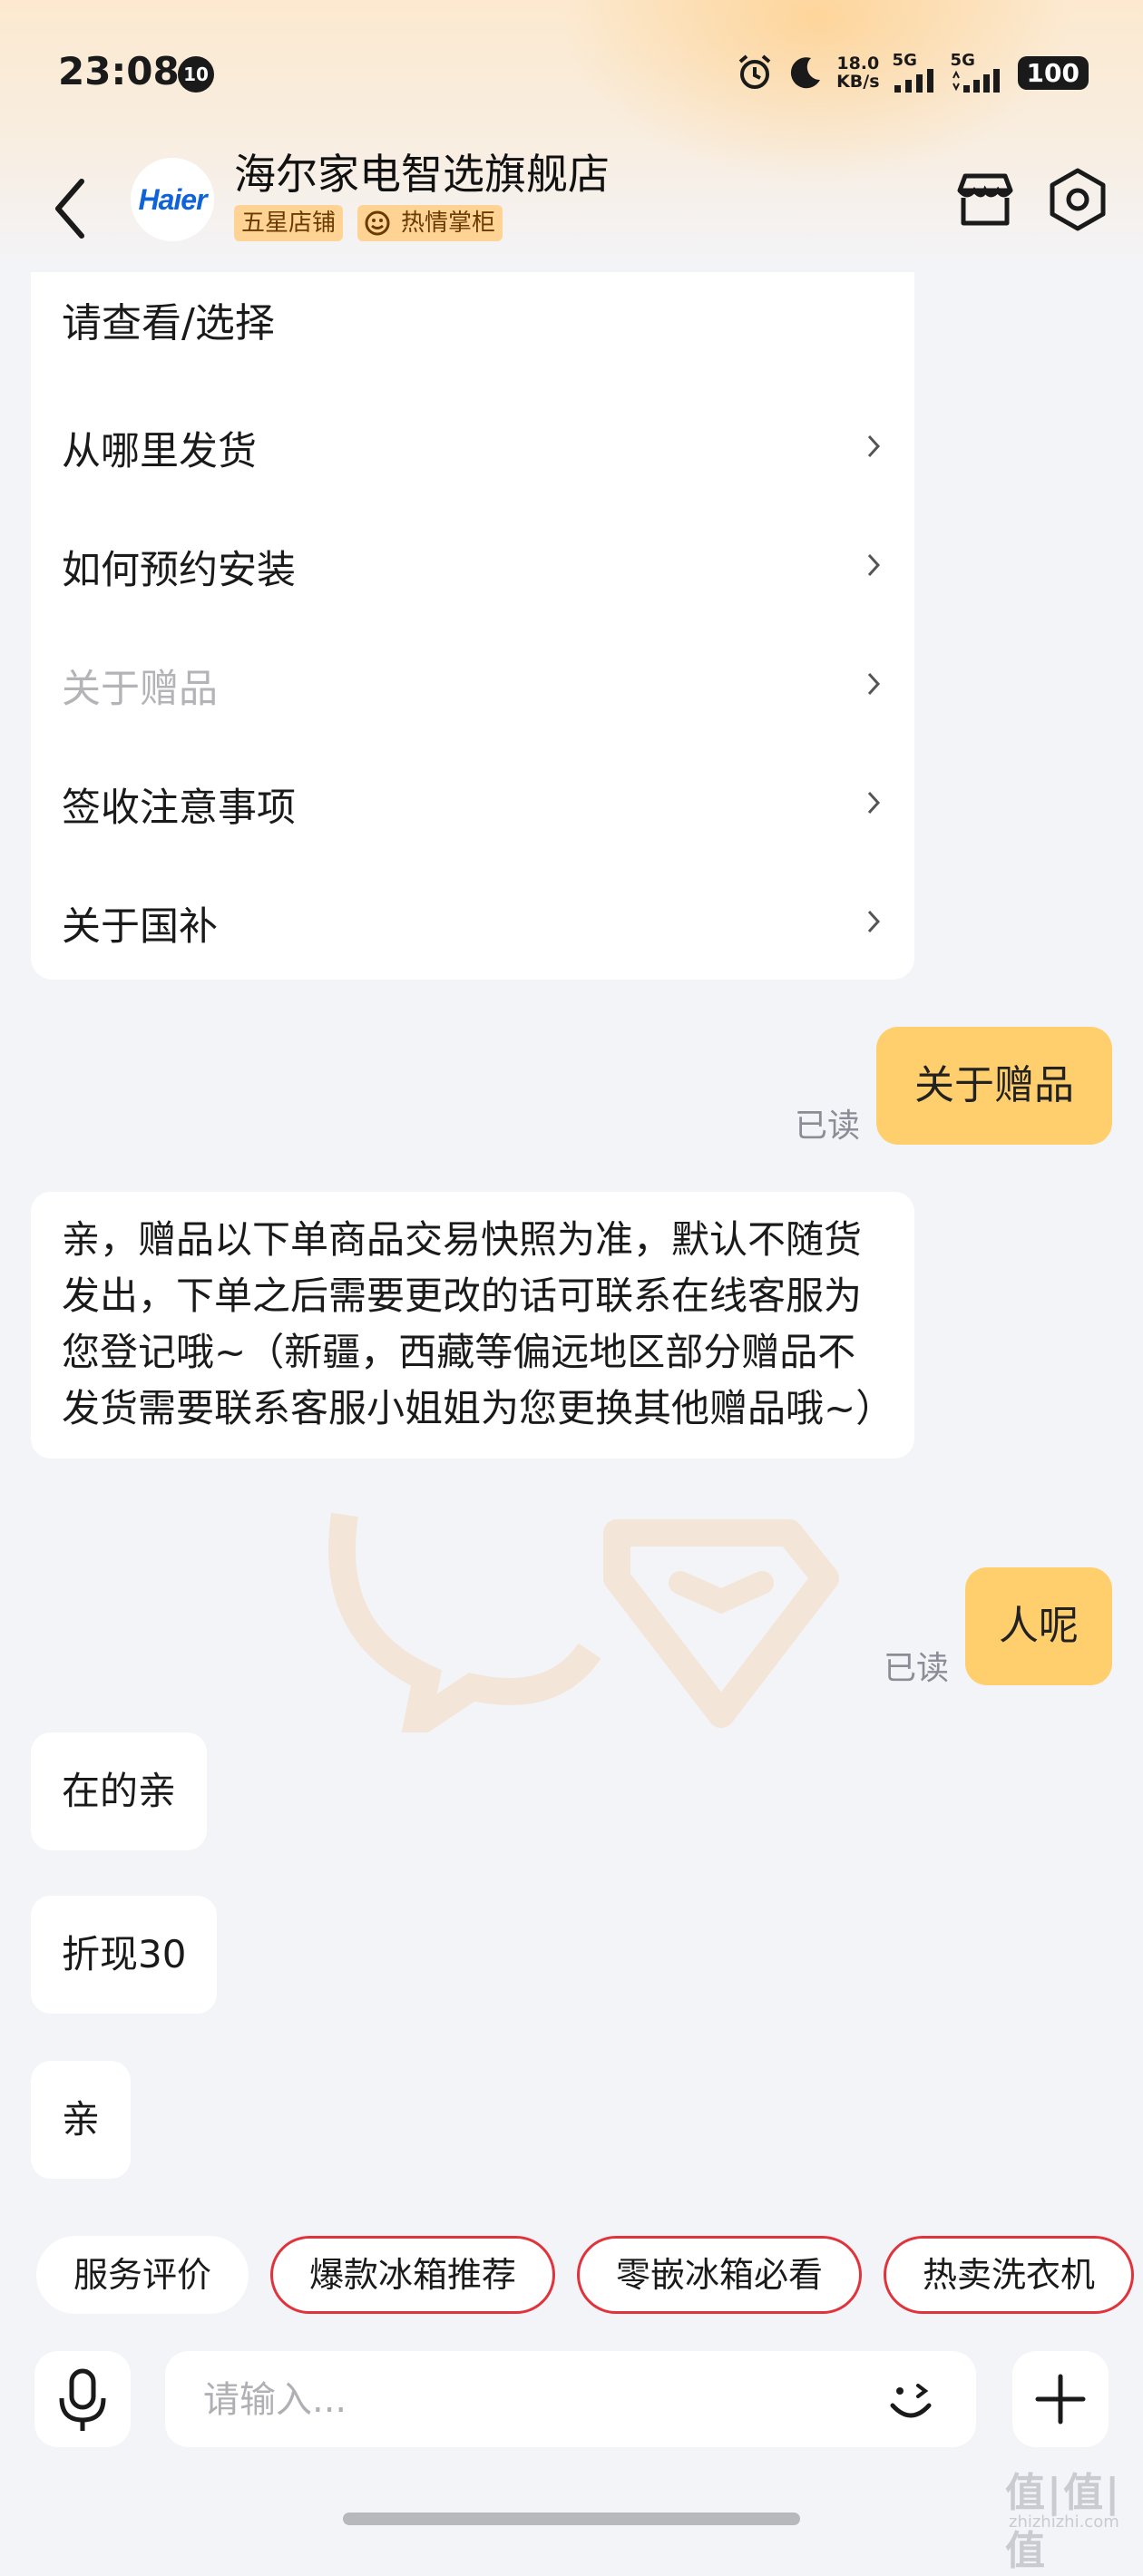  What do you see at coordinates (472, 446) in the screenshot?
I see `faq-item-shipping-origin: 从哪里发货` at bounding box center [472, 446].